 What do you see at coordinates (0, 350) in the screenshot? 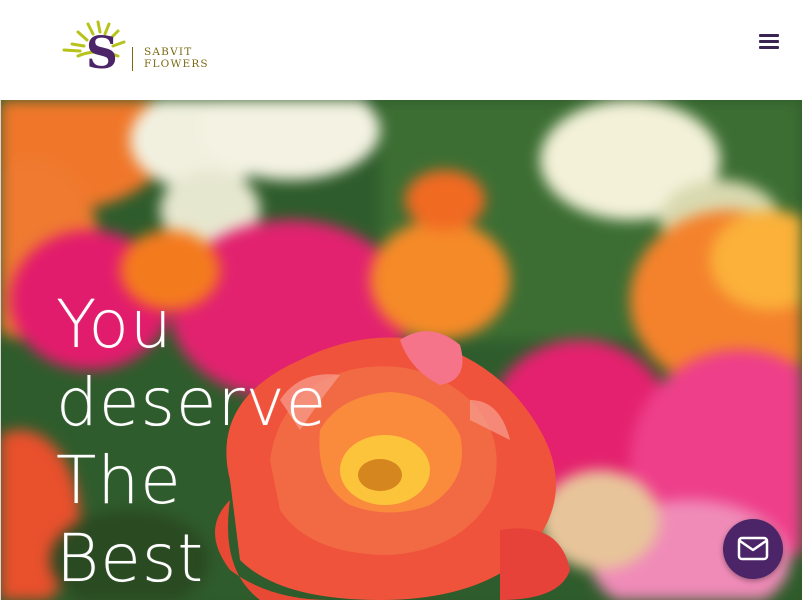
I see `page-edge-divider` at bounding box center [0, 350].